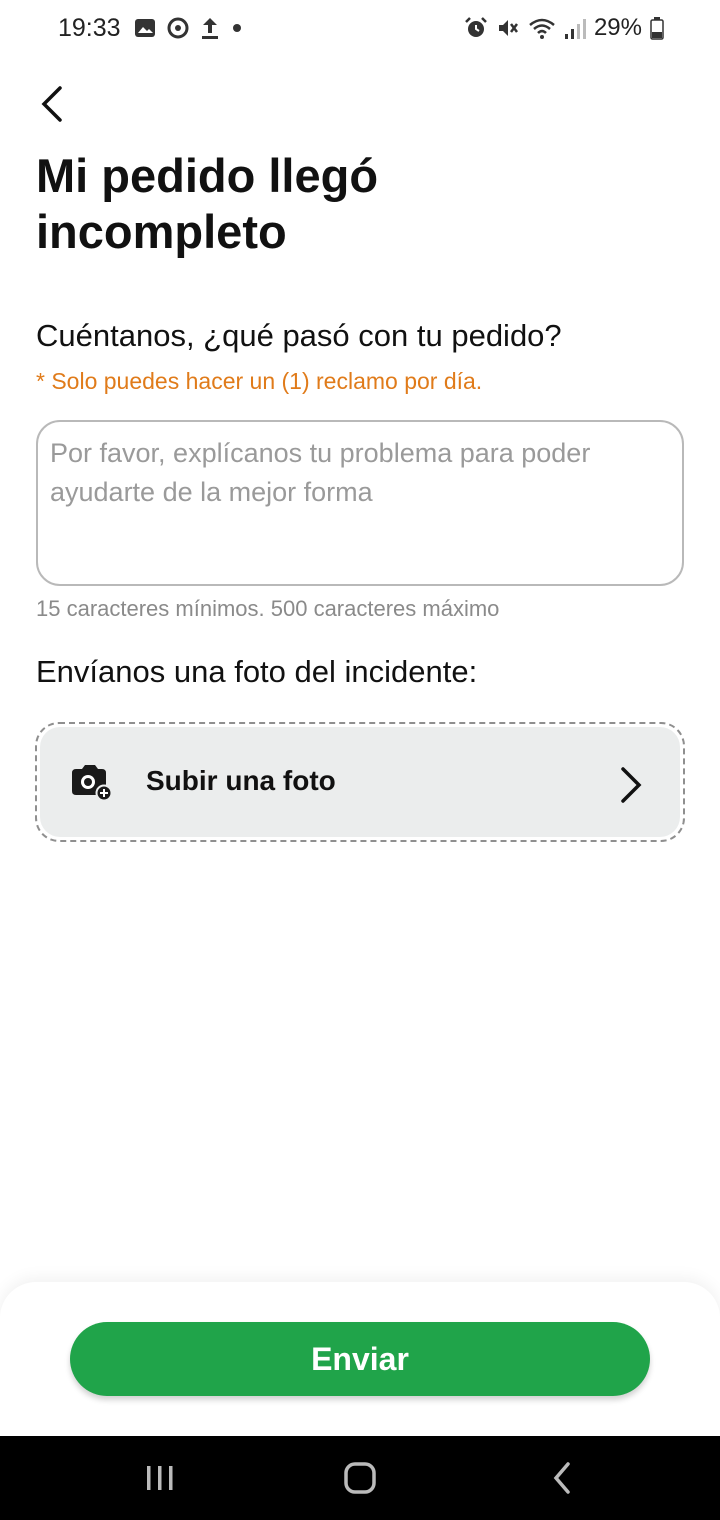 The height and width of the screenshot is (1520, 720). What do you see at coordinates (508, 28) in the screenshot?
I see `mute-icon` at bounding box center [508, 28].